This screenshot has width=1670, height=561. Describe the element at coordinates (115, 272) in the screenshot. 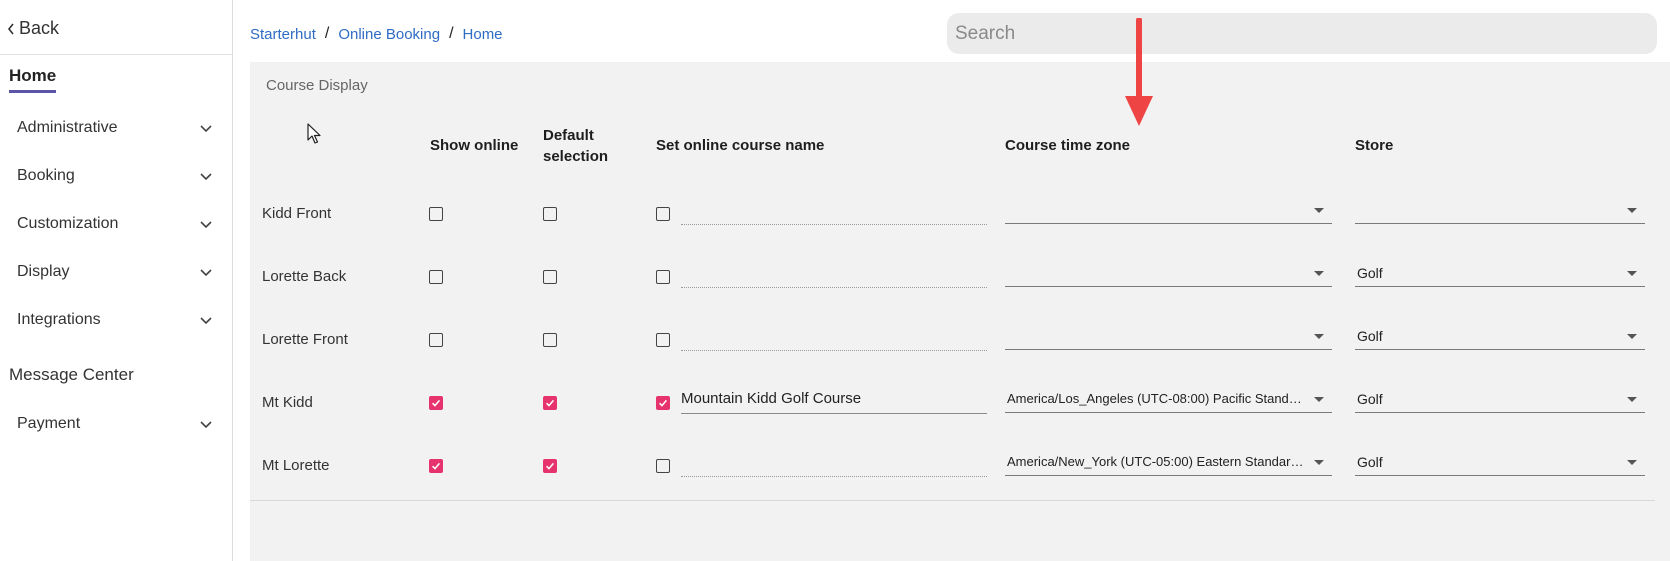

I see `sidebar-item-display: Display` at that location.